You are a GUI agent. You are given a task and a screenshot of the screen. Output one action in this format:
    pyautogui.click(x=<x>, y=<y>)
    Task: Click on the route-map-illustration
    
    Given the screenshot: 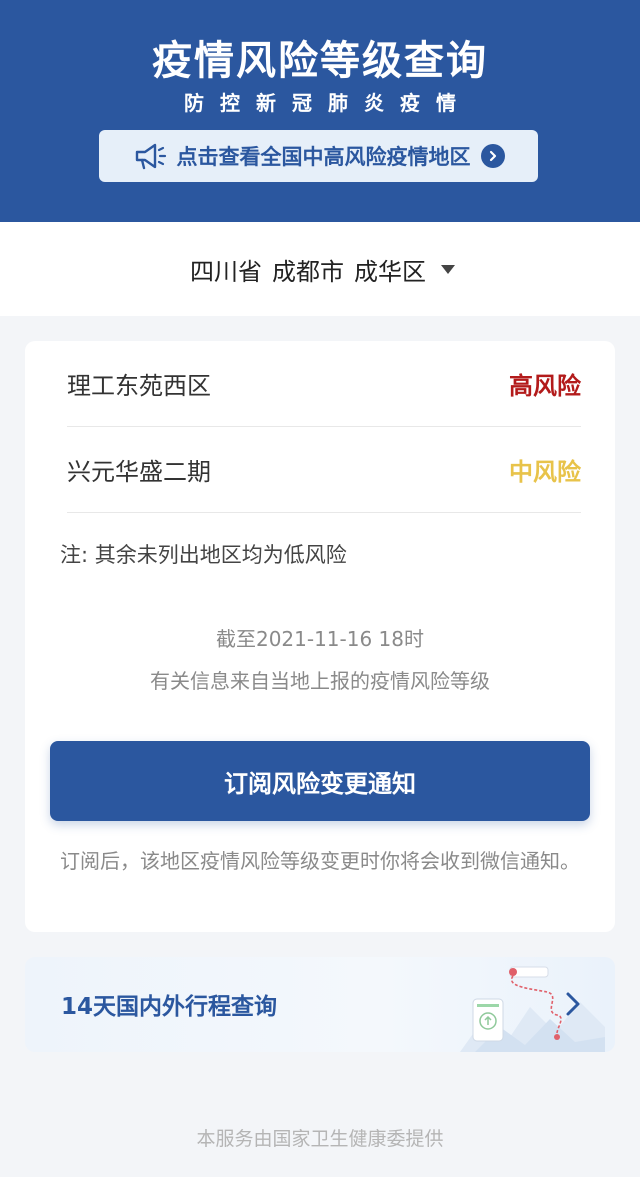 What is the action you would take?
    pyautogui.click(x=532, y=1009)
    